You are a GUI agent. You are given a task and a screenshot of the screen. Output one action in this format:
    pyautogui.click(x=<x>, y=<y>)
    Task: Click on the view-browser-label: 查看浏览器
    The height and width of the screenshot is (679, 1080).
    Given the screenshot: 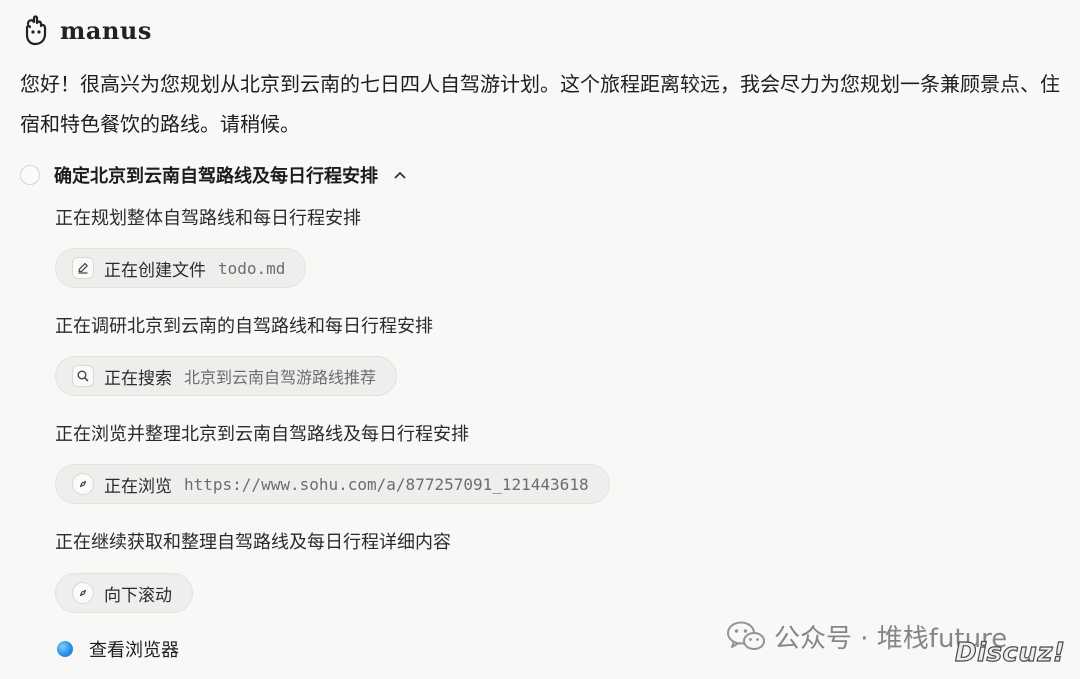 What is the action you would take?
    pyautogui.click(x=134, y=649)
    